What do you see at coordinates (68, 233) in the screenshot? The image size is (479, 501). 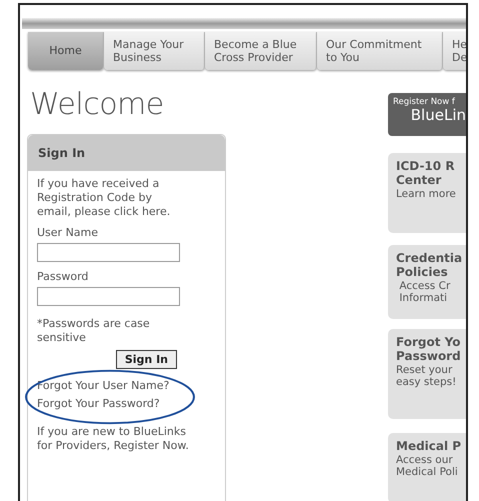 I see `field-label: User Name` at bounding box center [68, 233].